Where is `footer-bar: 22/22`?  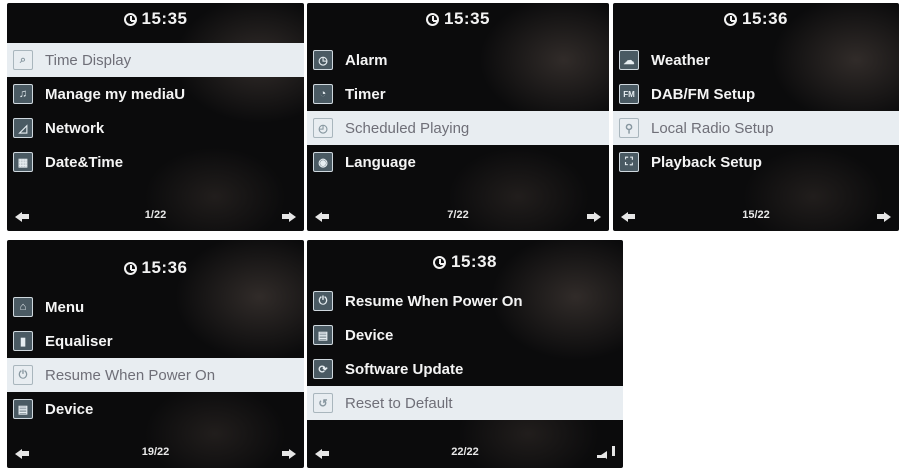 footer-bar: 22/22 is located at coordinates (465, 454).